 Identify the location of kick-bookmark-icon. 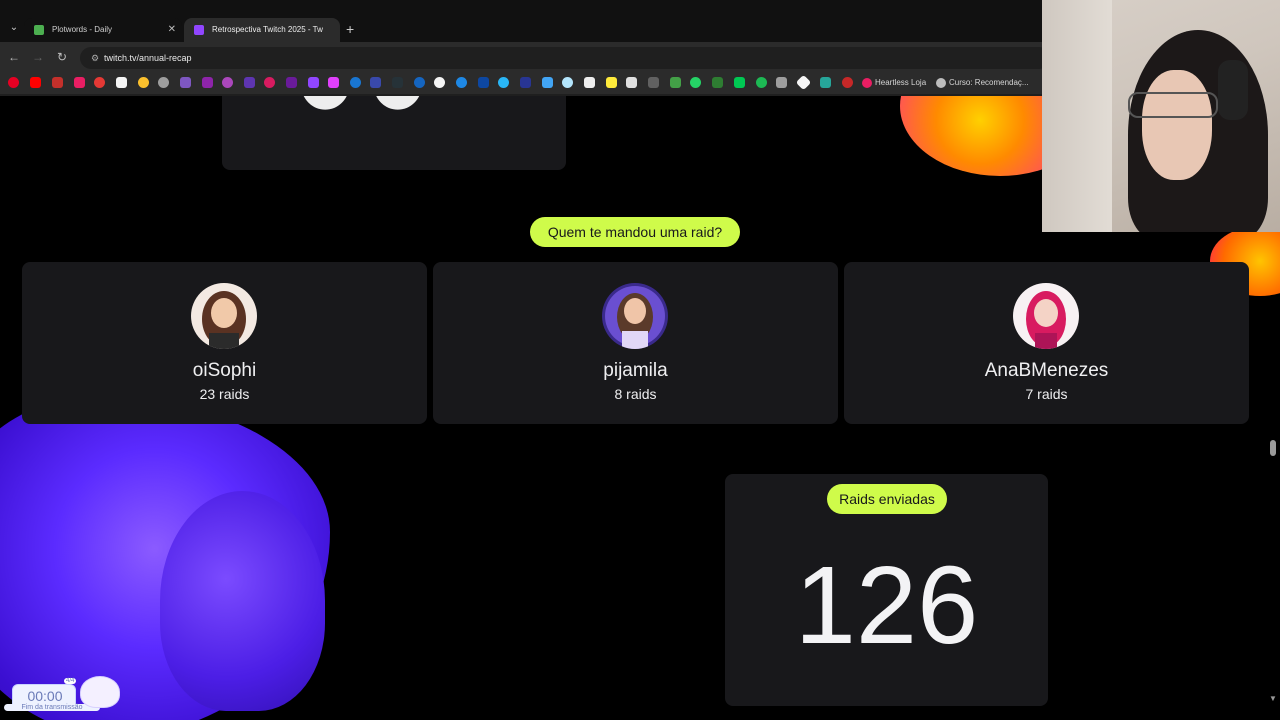
(739, 82).